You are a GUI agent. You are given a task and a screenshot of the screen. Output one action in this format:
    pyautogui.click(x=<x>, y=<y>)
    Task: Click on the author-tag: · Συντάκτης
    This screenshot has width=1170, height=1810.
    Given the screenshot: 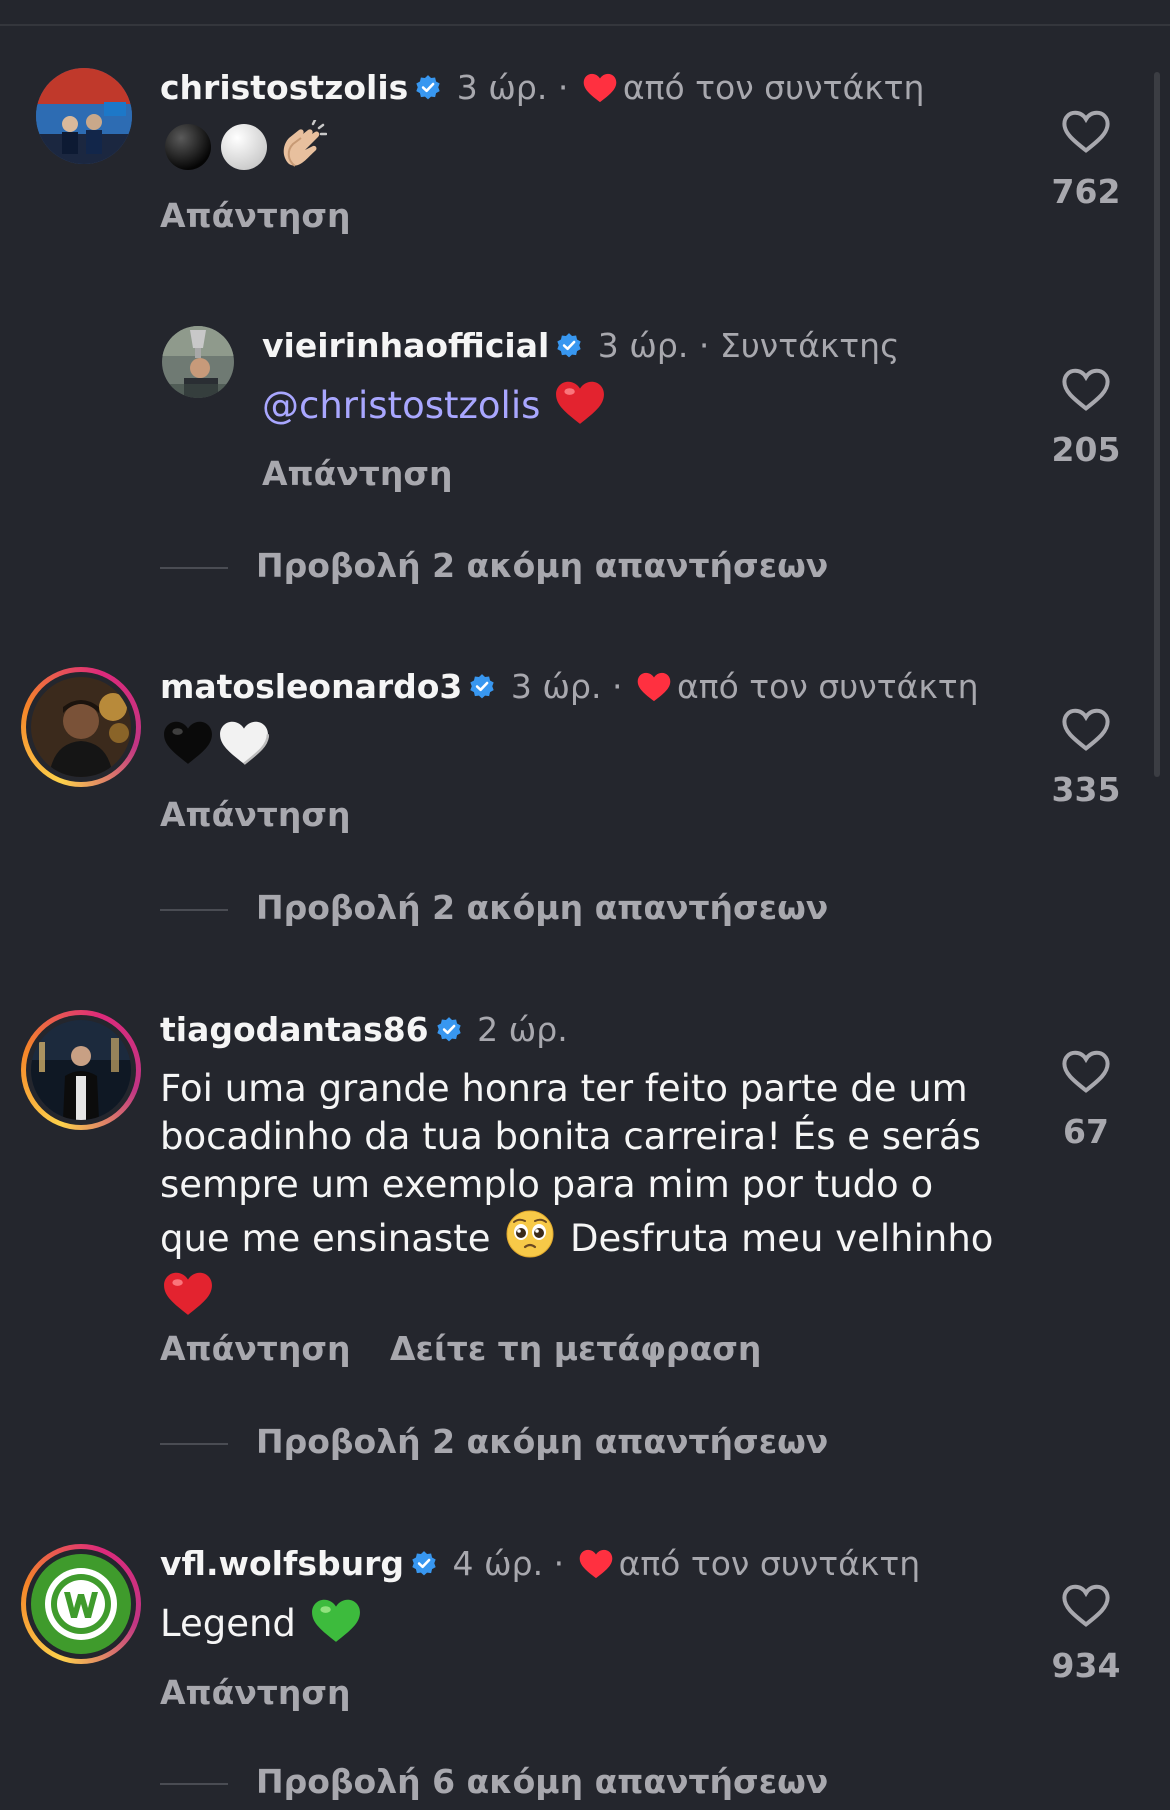 What is the action you would take?
    pyautogui.click(x=799, y=345)
    